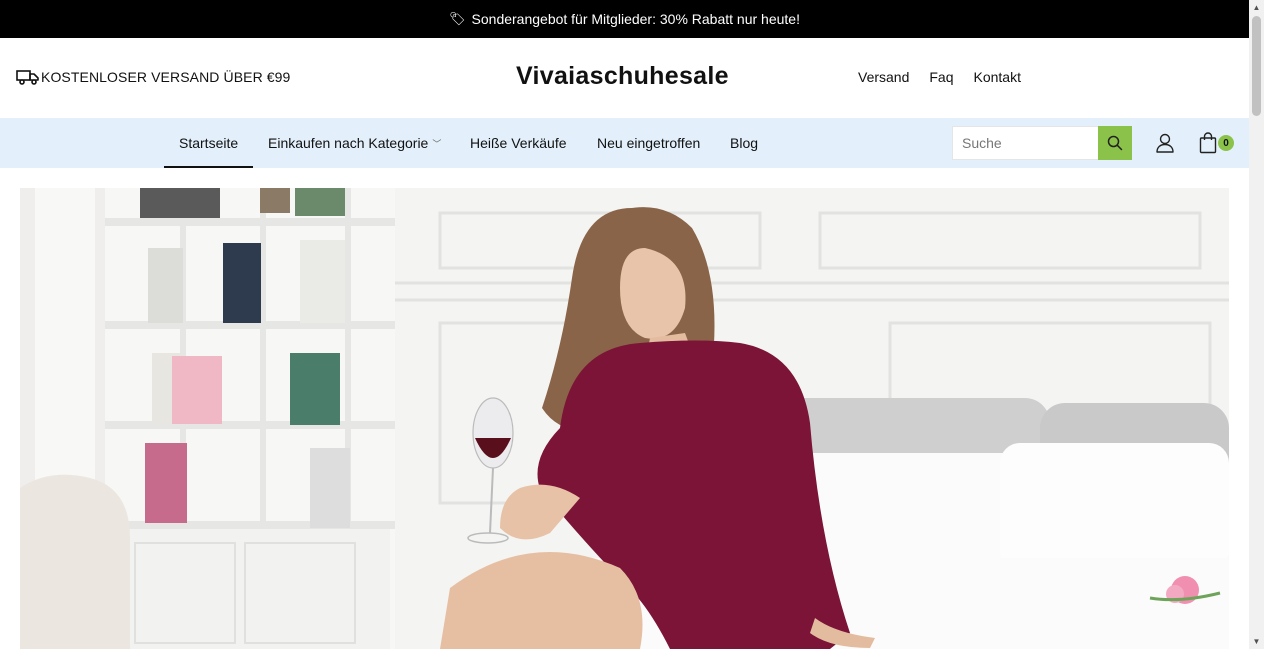  I want to click on user-icon, so click(1165, 143).